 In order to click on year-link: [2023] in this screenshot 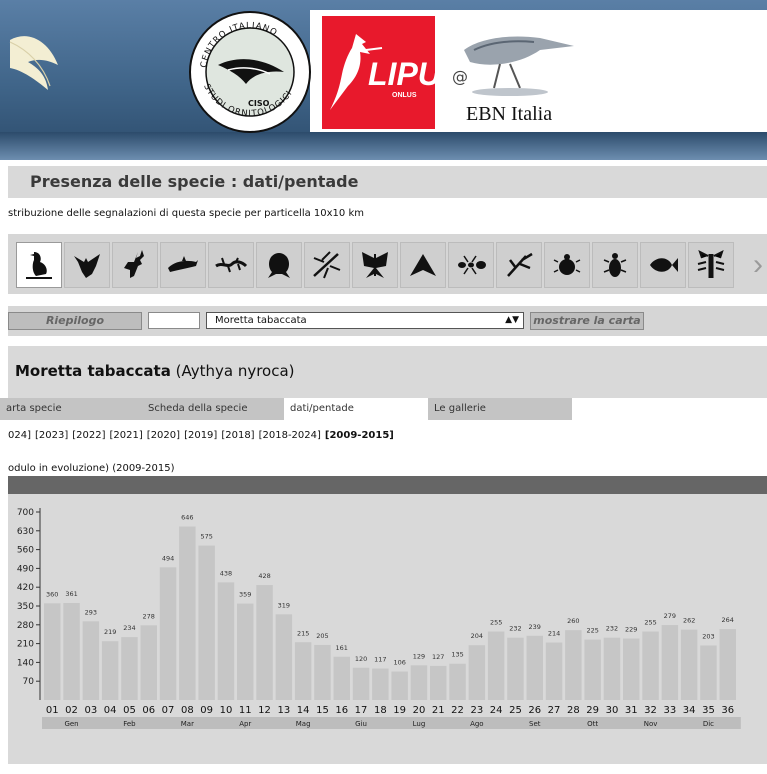, I will do `click(51, 435)`.